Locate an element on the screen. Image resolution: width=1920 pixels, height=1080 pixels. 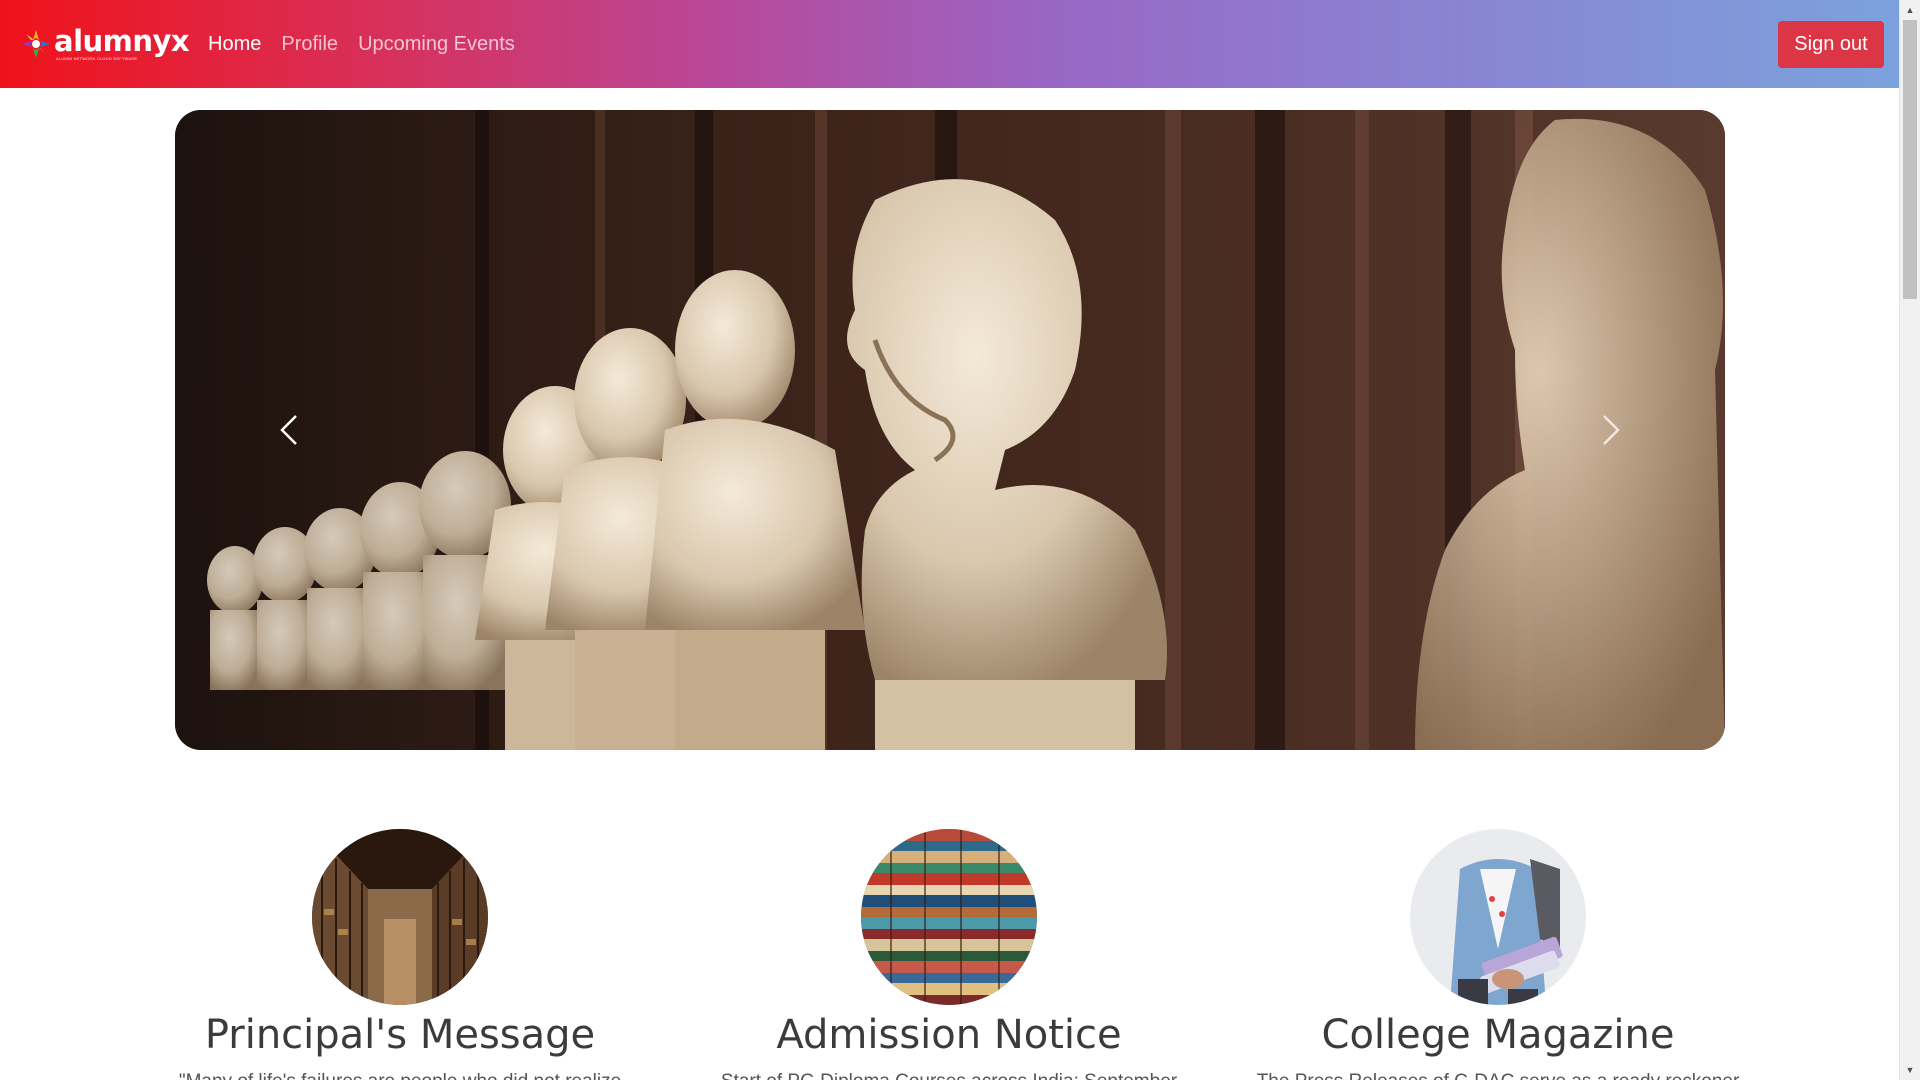
scroll-down-arrow-icon: ▼ is located at coordinates (1910, 1070).